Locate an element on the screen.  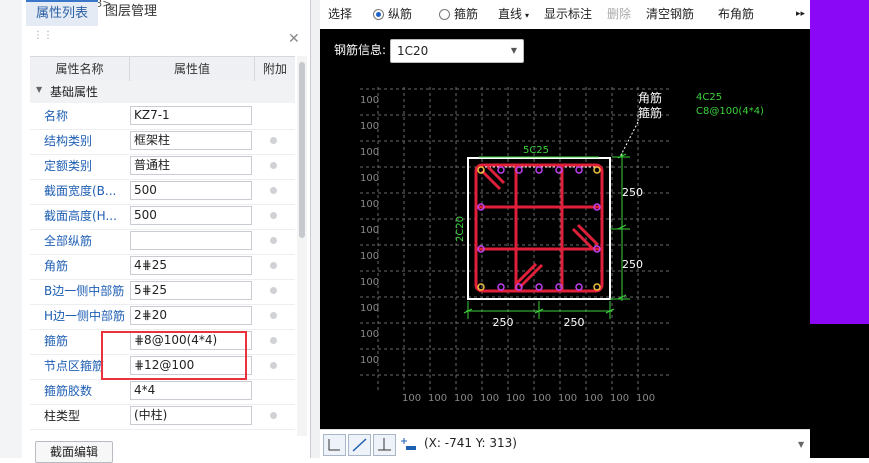
property-value-field: KZ7-1 is located at coordinates (191, 115).